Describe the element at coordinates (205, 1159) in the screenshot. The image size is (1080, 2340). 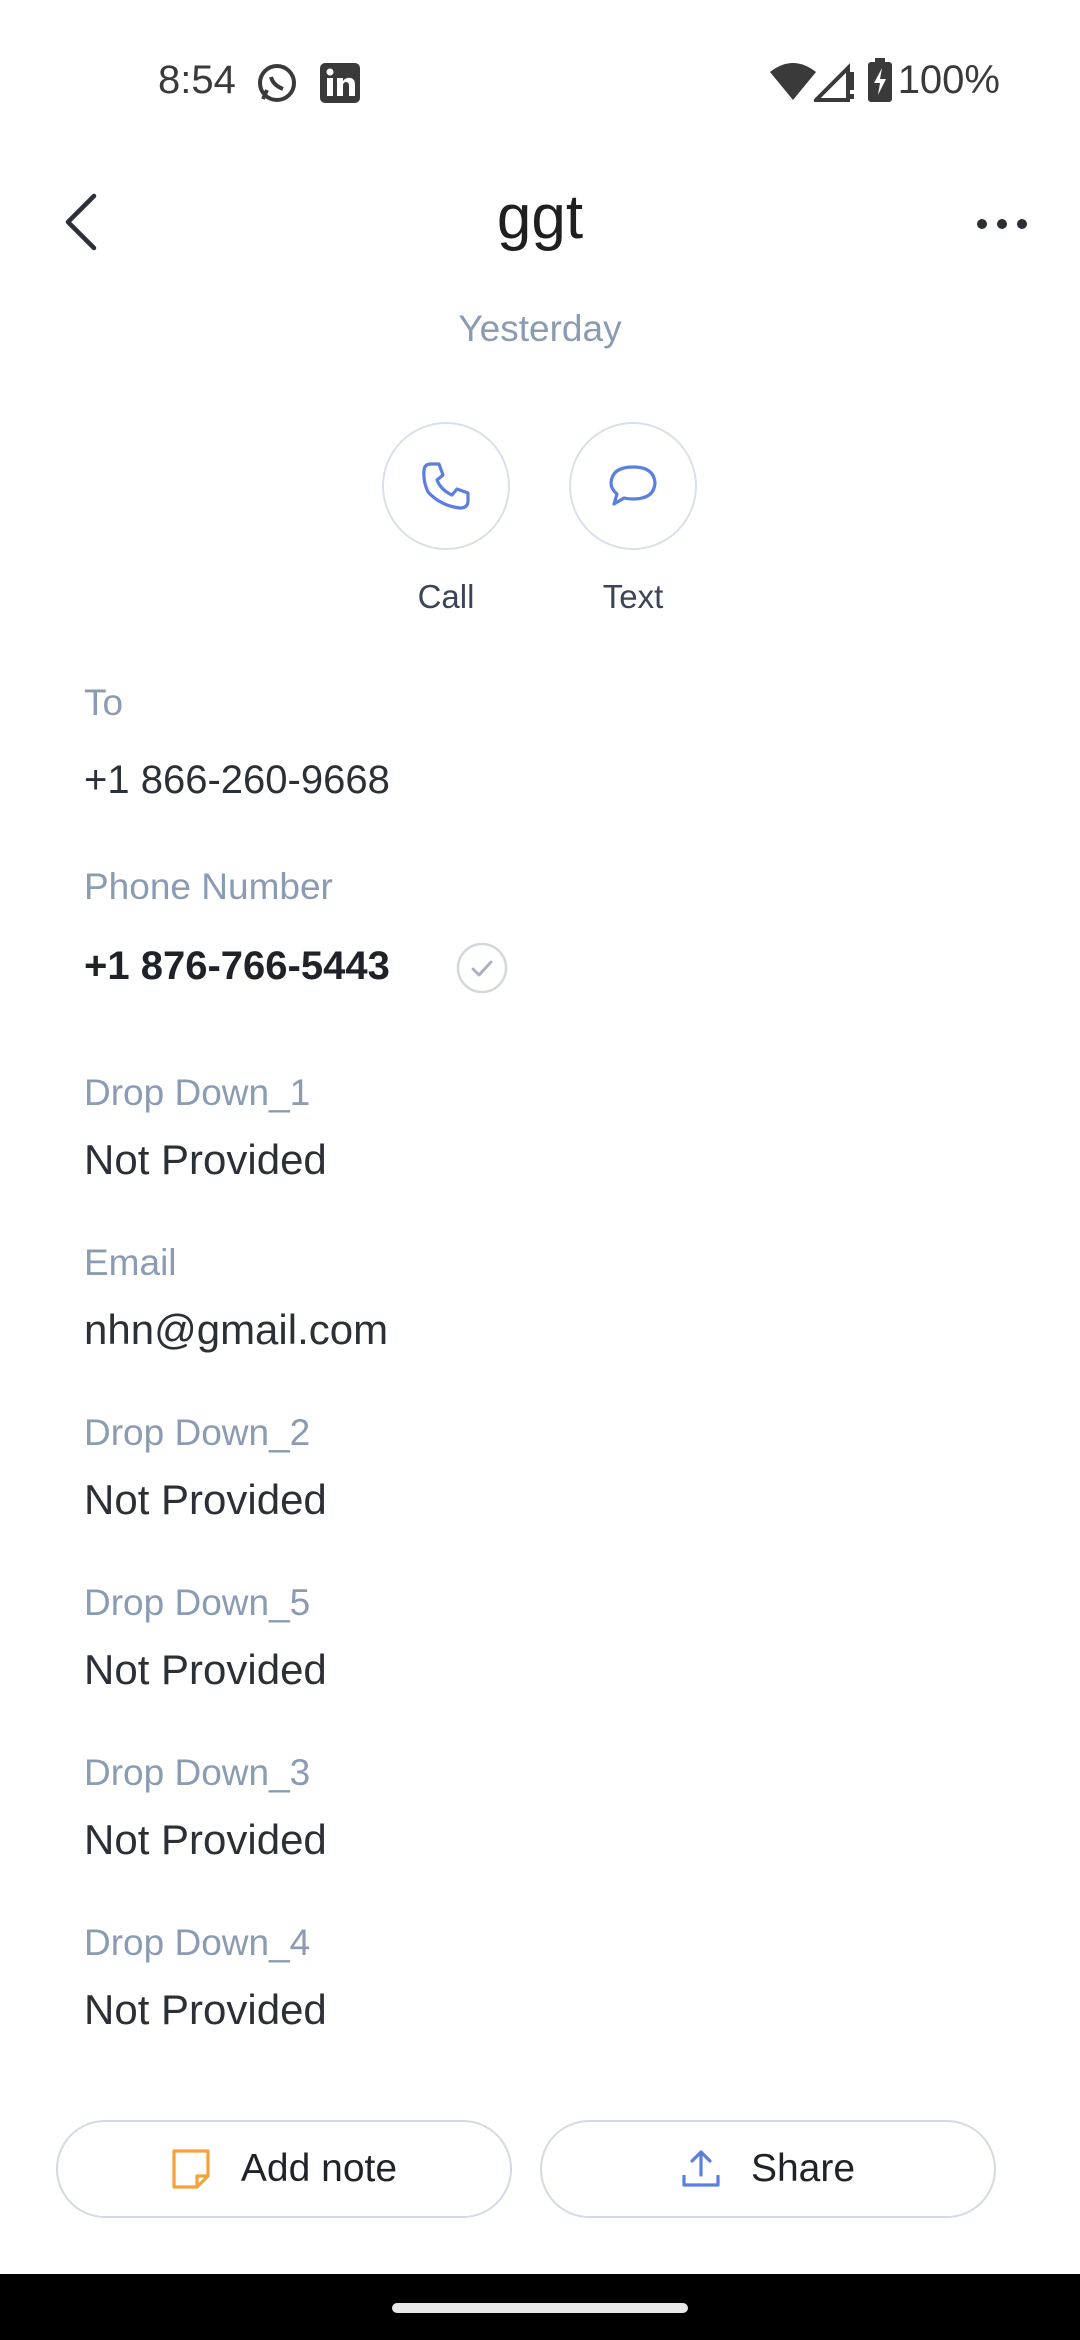
I see `dropdown-1-value: Not Provided` at that location.